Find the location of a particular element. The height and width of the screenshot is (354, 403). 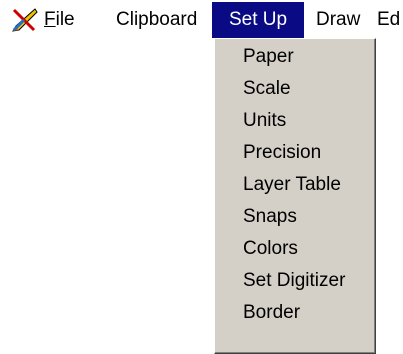

menu-item-scale: Scale is located at coordinates (267, 89).